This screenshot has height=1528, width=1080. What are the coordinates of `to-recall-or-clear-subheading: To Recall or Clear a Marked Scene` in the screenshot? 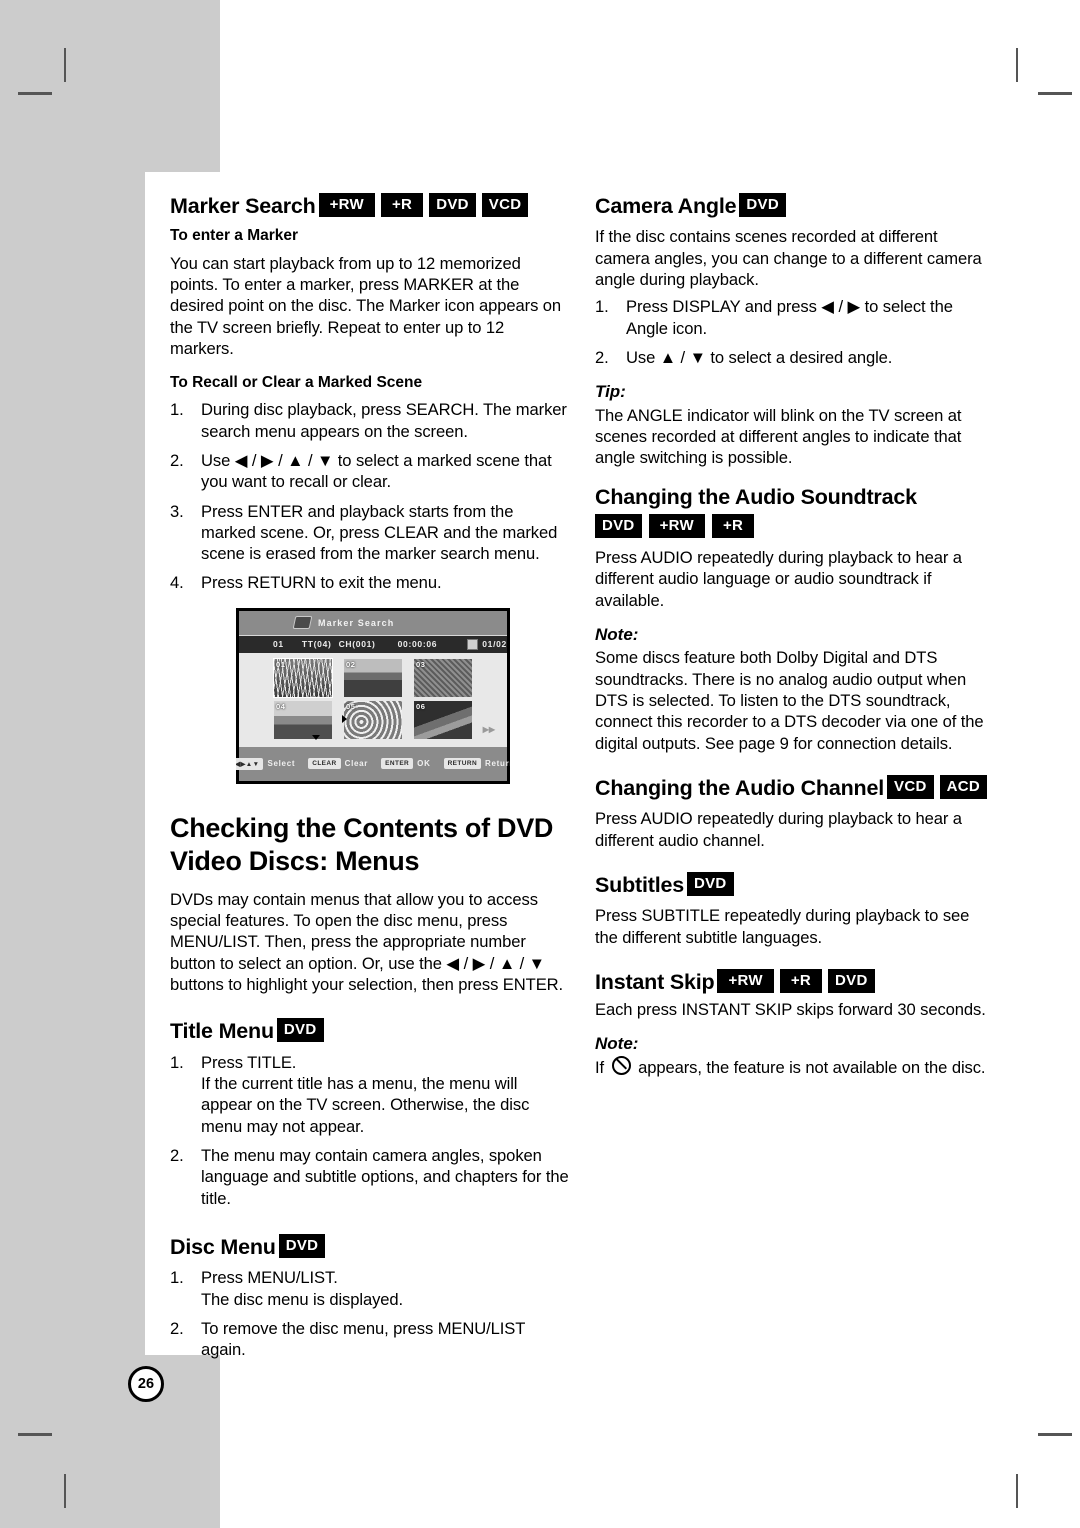 It's located at (296, 383).